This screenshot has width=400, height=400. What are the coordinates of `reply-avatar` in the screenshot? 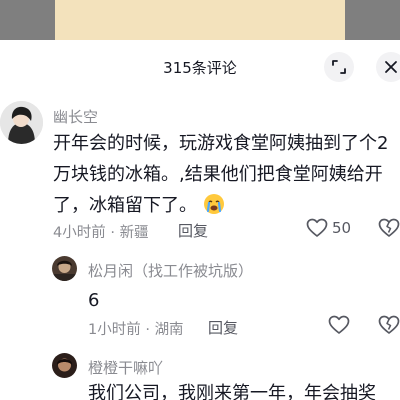 It's located at (64, 268).